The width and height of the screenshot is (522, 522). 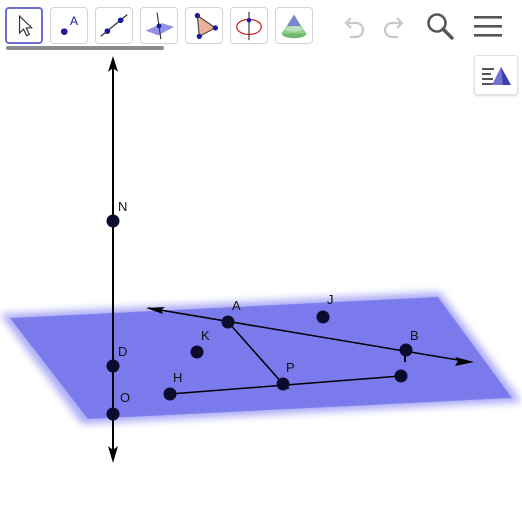 I want to click on move-tool-button, so click(x=24, y=25).